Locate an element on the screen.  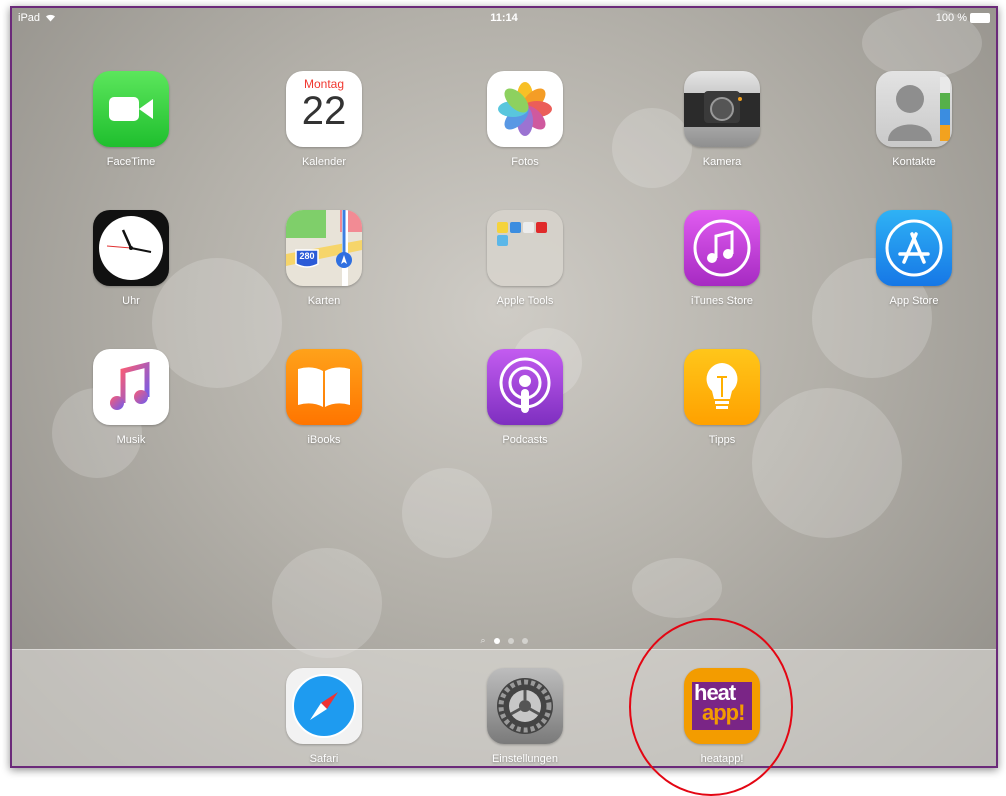
ibooks-icon is located at coordinates (324, 387).